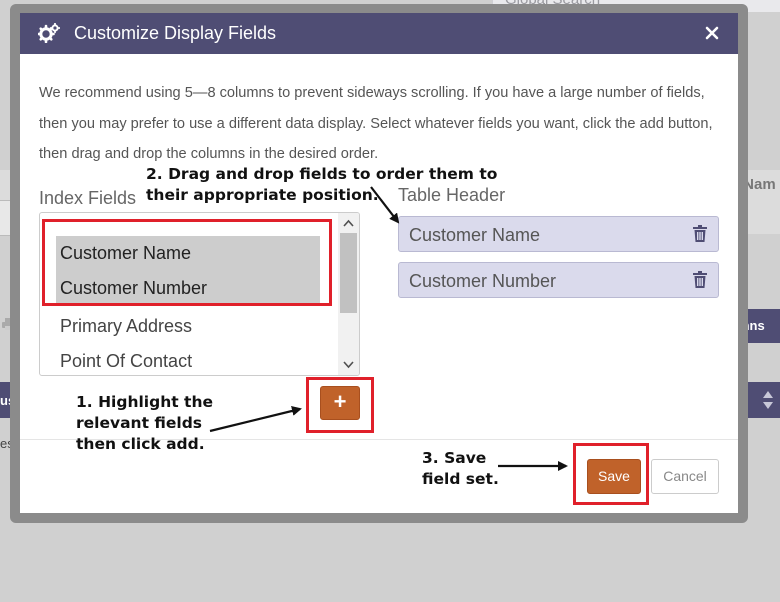  What do you see at coordinates (460, 479) in the screenshot?
I see `annotation-line: field set.` at bounding box center [460, 479].